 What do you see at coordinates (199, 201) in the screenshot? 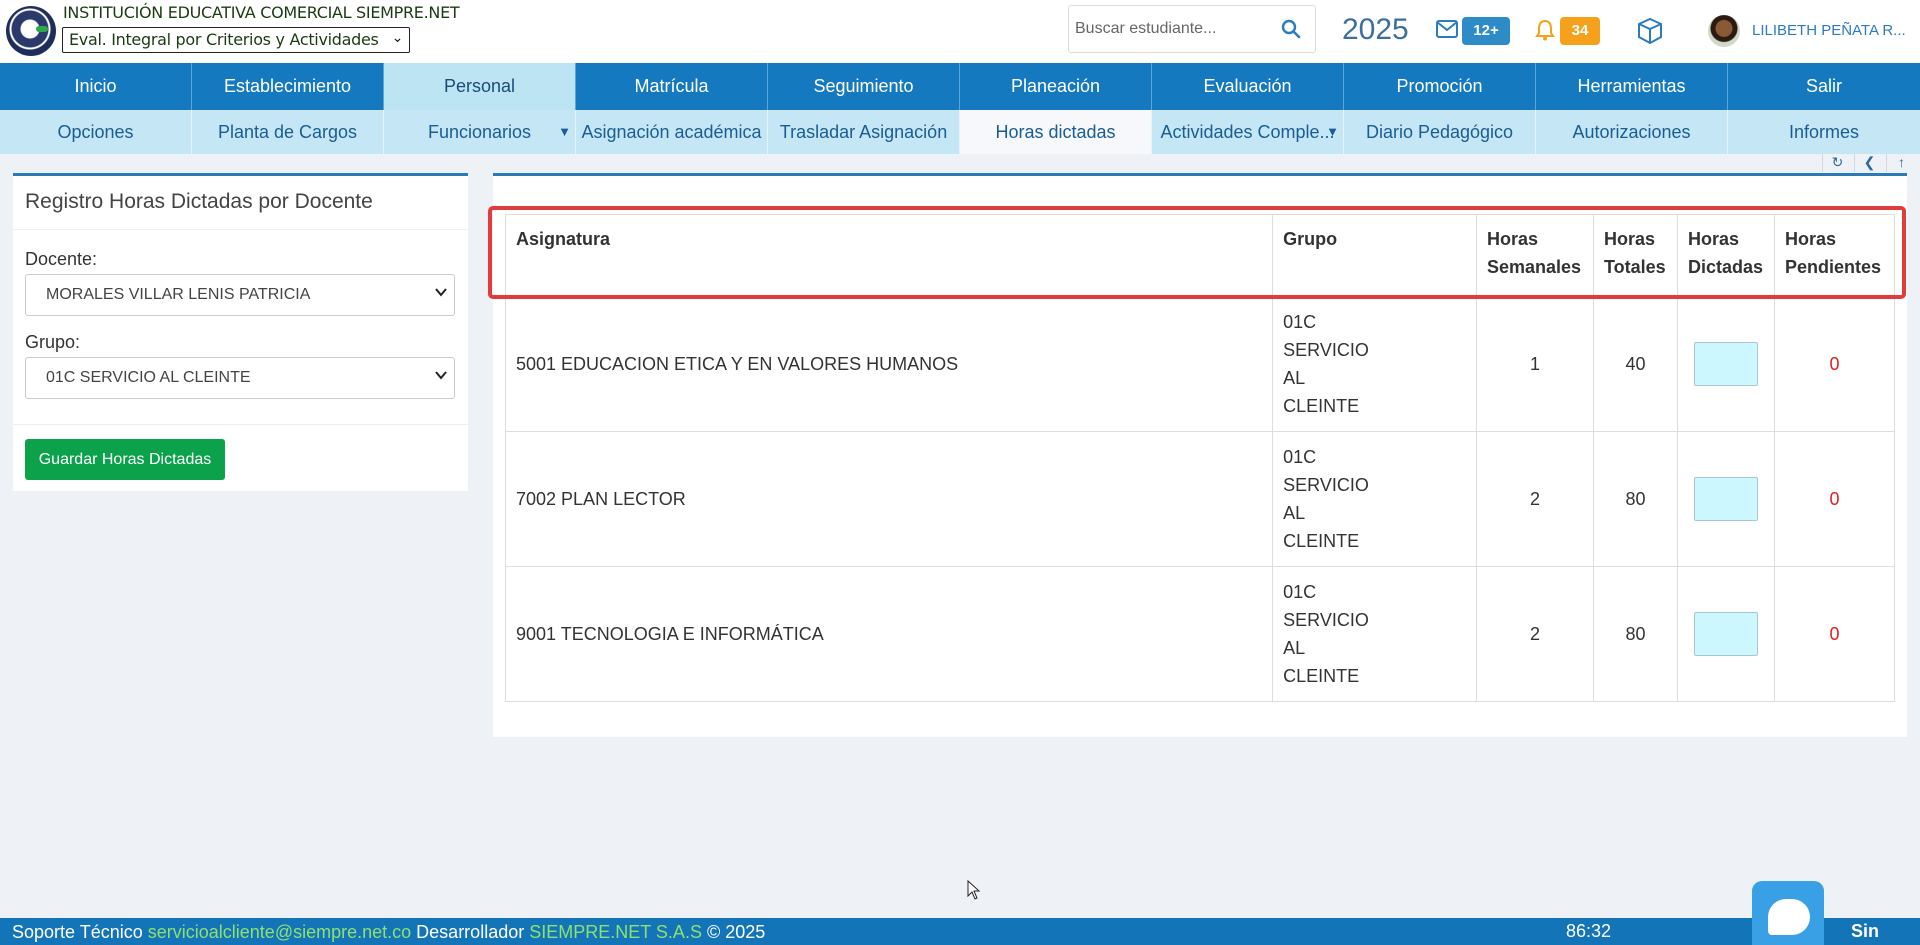
I see `panel-title: Registro Horas Dictadas por Docente` at bounding box center [199, 201].